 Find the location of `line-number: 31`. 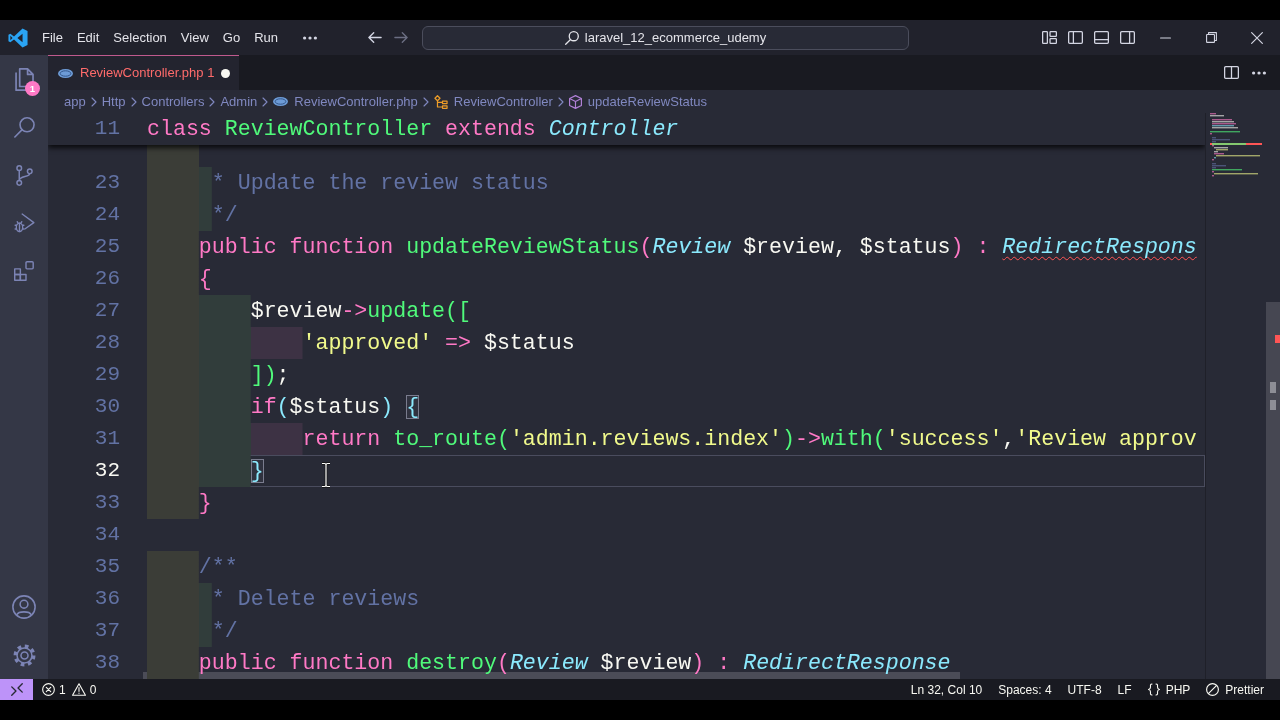

line-number: 31 is located at coordinates (107, 439).